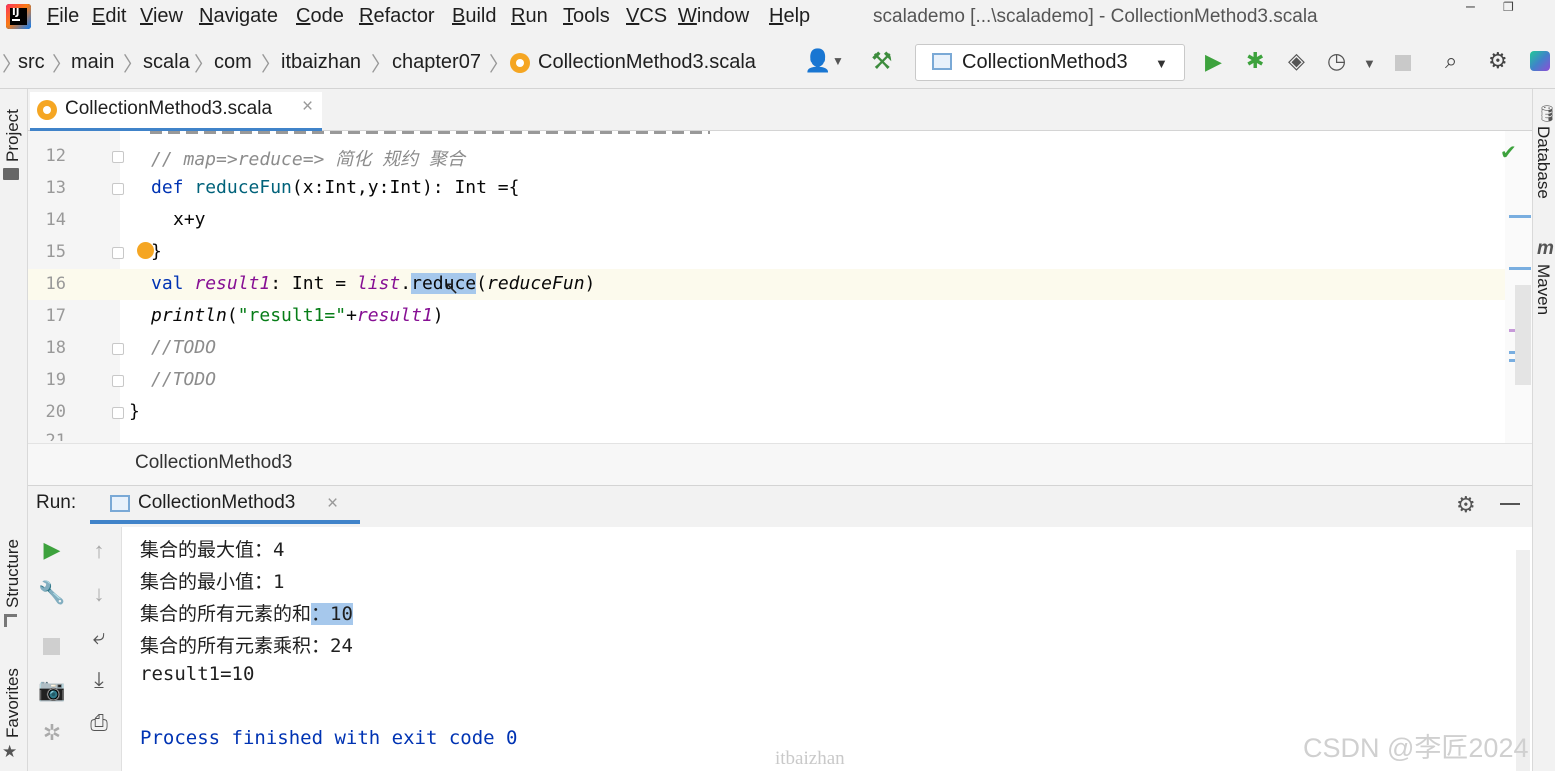  What do you see at coordinates (52, 690) in the screenshot?
I see `camera-icon: 📷` at bounding box center [52, 690].